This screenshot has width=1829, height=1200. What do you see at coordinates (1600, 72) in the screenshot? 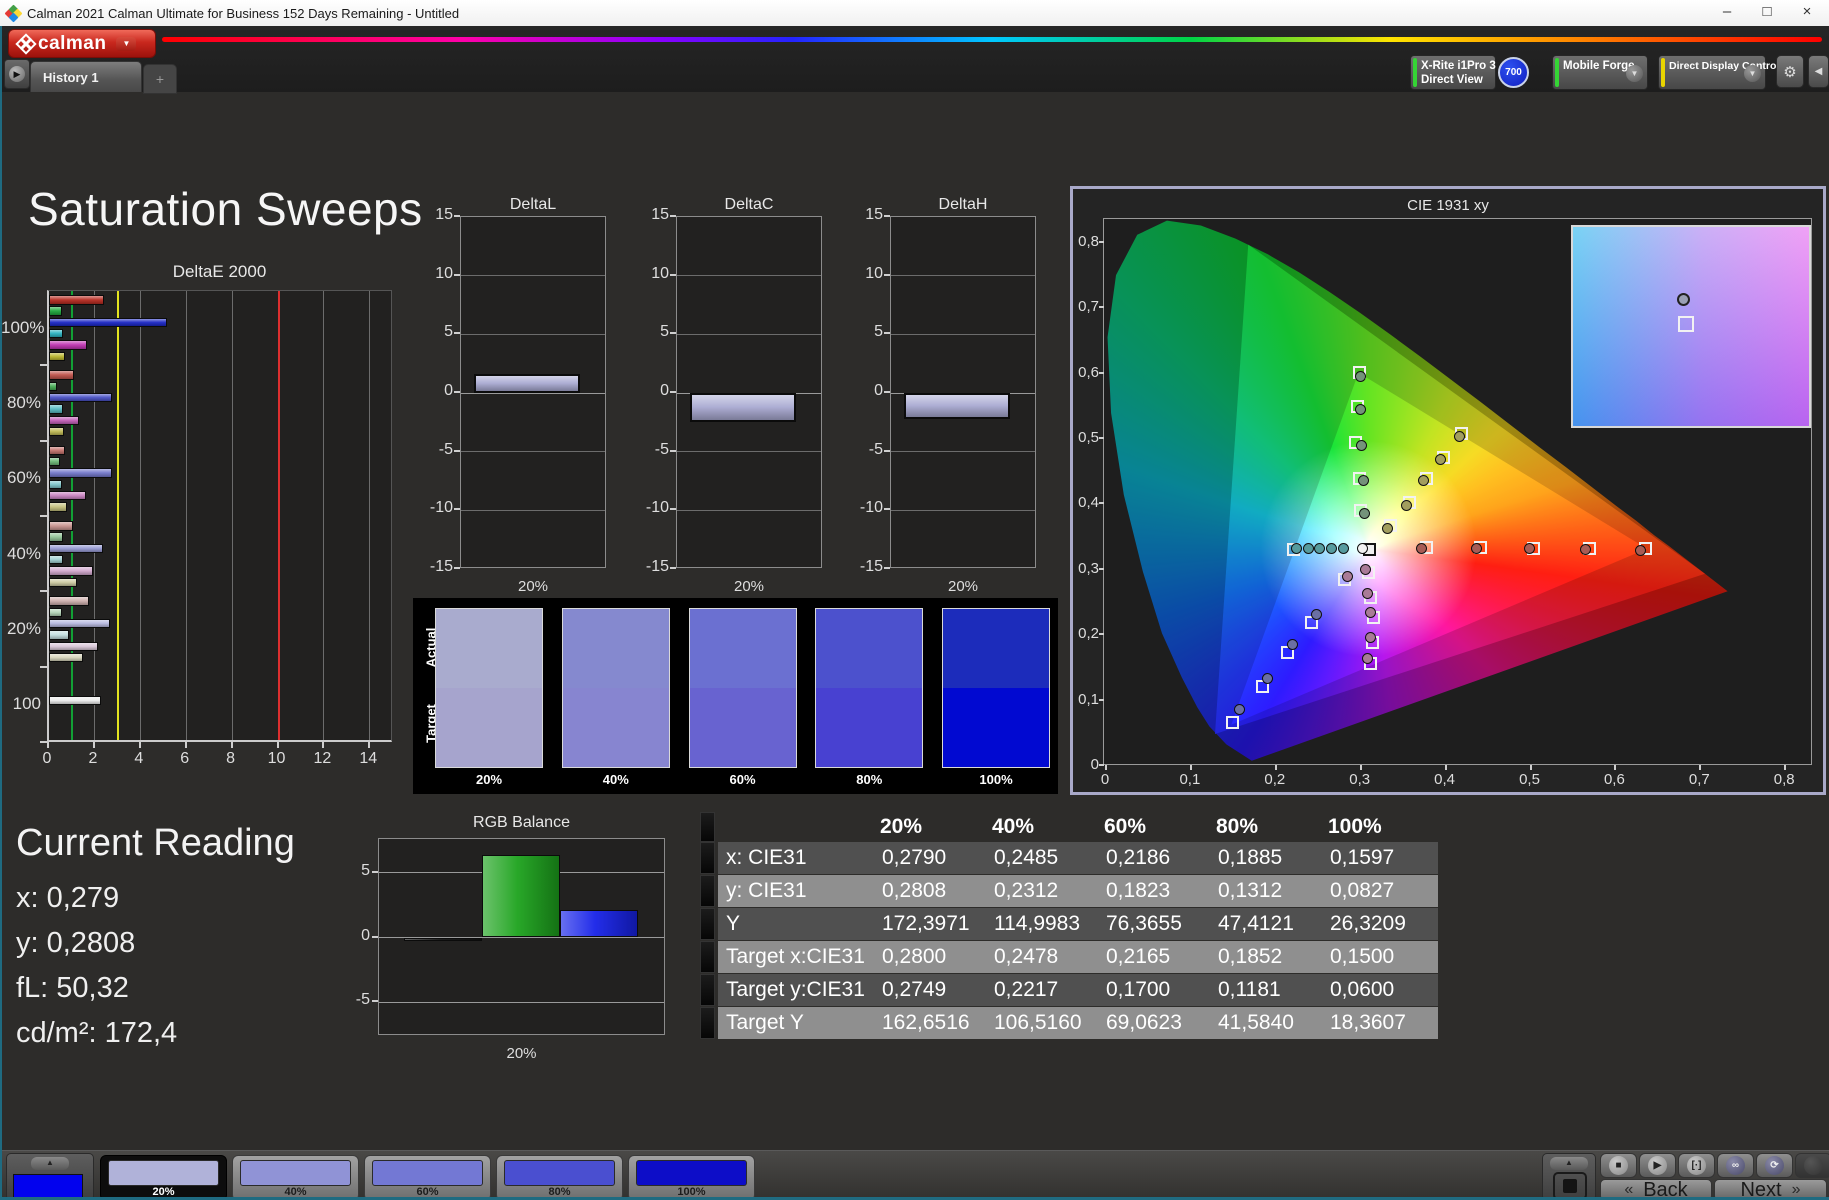
I see `source-dropdown: Mobile Forge ▼` at bounding box center [1600, 72].